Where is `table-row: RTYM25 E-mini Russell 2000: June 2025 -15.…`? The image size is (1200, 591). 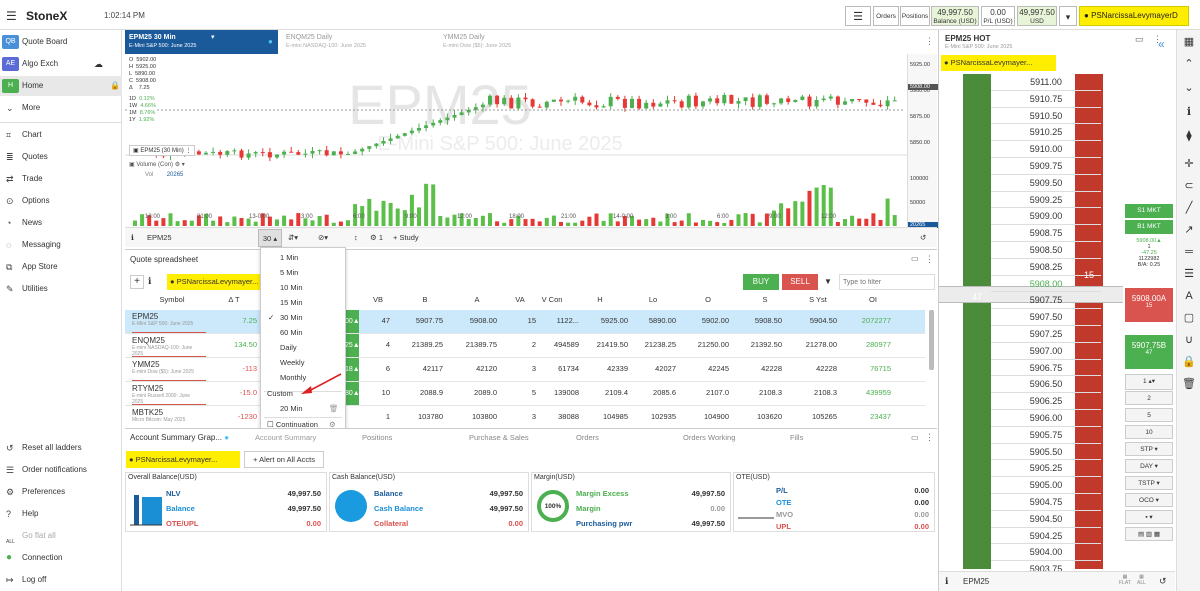 table-row: RTYM25 E-mini Russell 2000: June 2025 -15.… is located at coordinates (525, 394).